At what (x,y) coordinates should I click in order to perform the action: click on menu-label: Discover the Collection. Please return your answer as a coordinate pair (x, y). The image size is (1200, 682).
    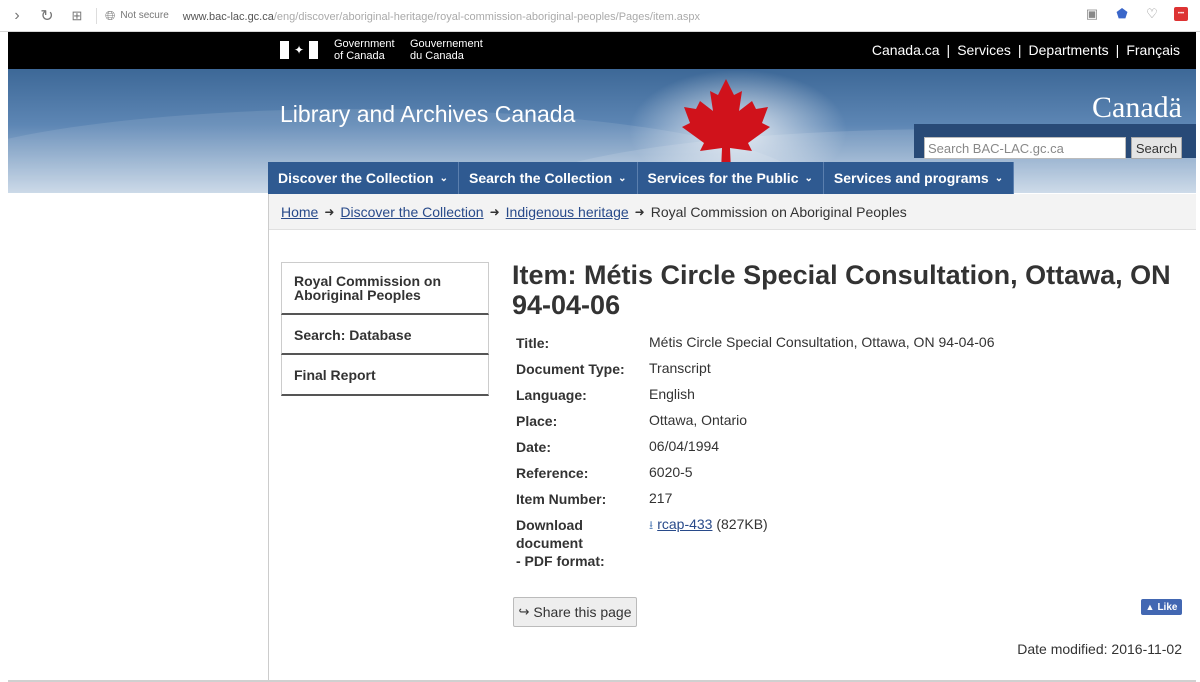
    Looking at the image, I should click on (356, 178).